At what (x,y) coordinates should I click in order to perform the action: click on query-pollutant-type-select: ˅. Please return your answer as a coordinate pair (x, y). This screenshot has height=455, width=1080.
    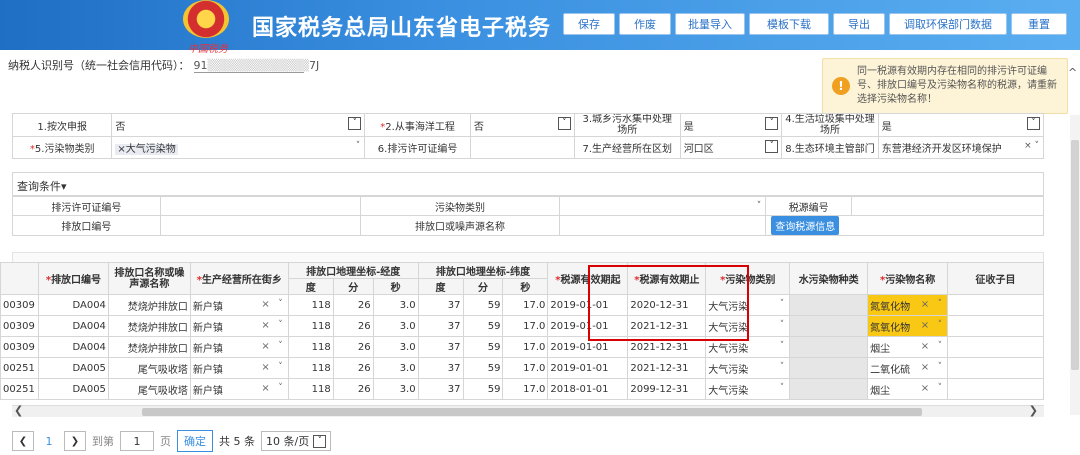
    Looking at the image, I should click on (663, 206).